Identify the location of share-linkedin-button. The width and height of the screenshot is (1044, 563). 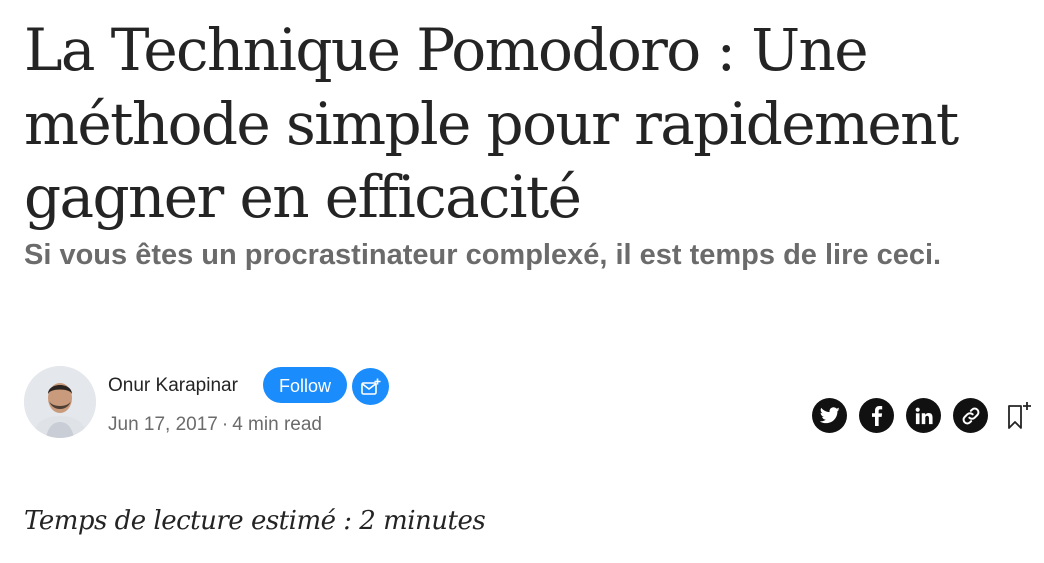
(923, 415).